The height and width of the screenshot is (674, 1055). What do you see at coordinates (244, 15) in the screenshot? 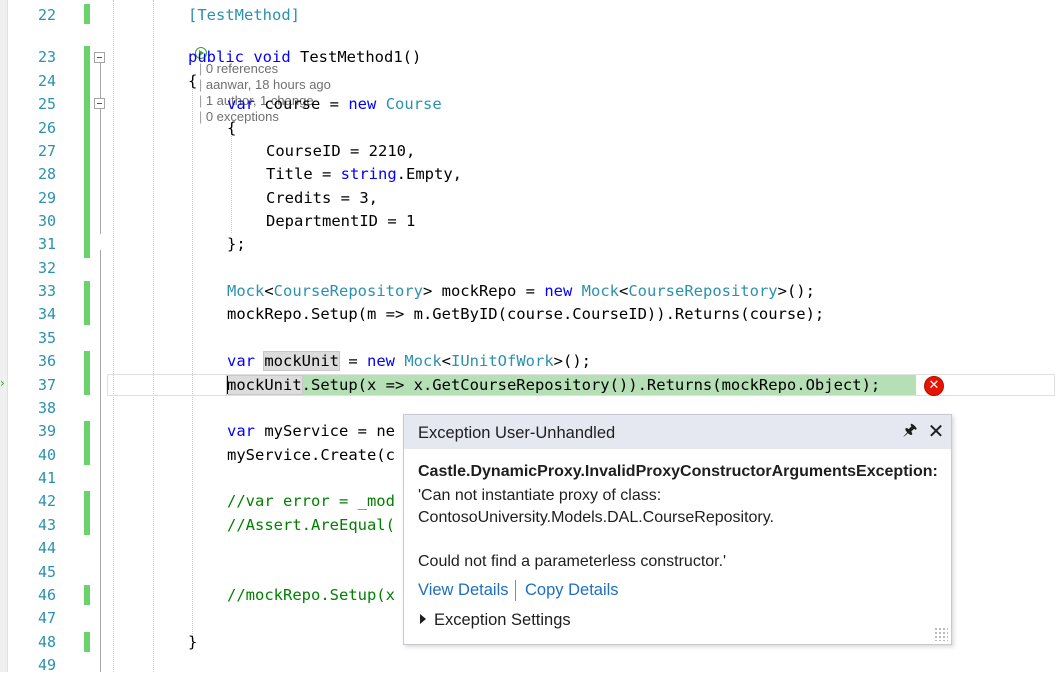
I see `code-line-22: [TestMethod]` at bounding box center [244, 15].